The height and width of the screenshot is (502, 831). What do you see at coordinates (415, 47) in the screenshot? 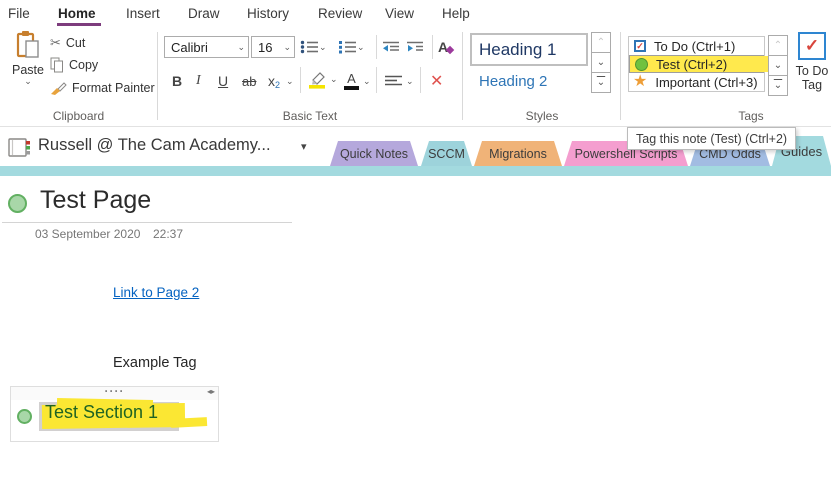
I see `increase-indent-button` at bounding box center [415, 47].